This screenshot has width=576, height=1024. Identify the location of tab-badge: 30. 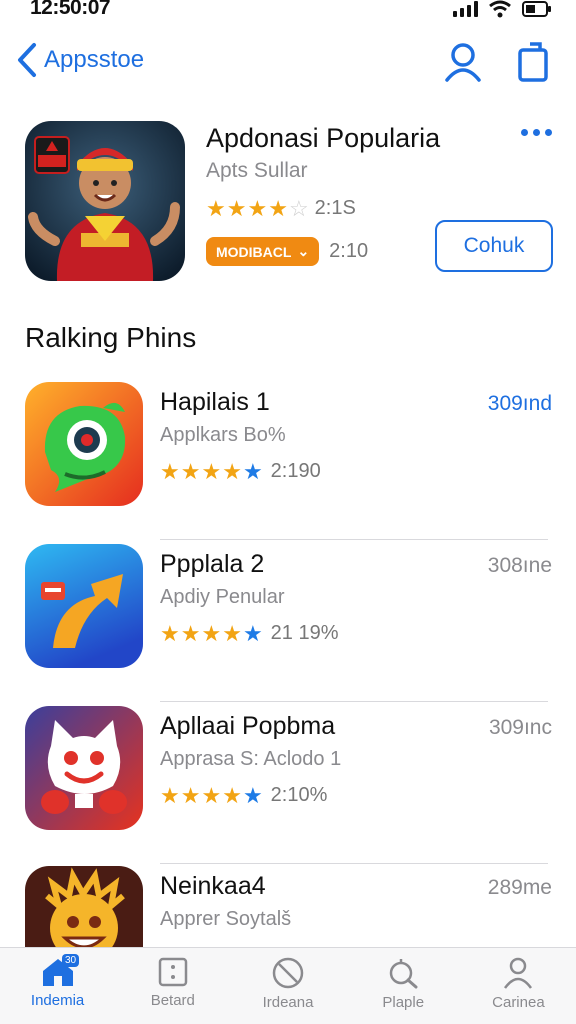
(71, 960).